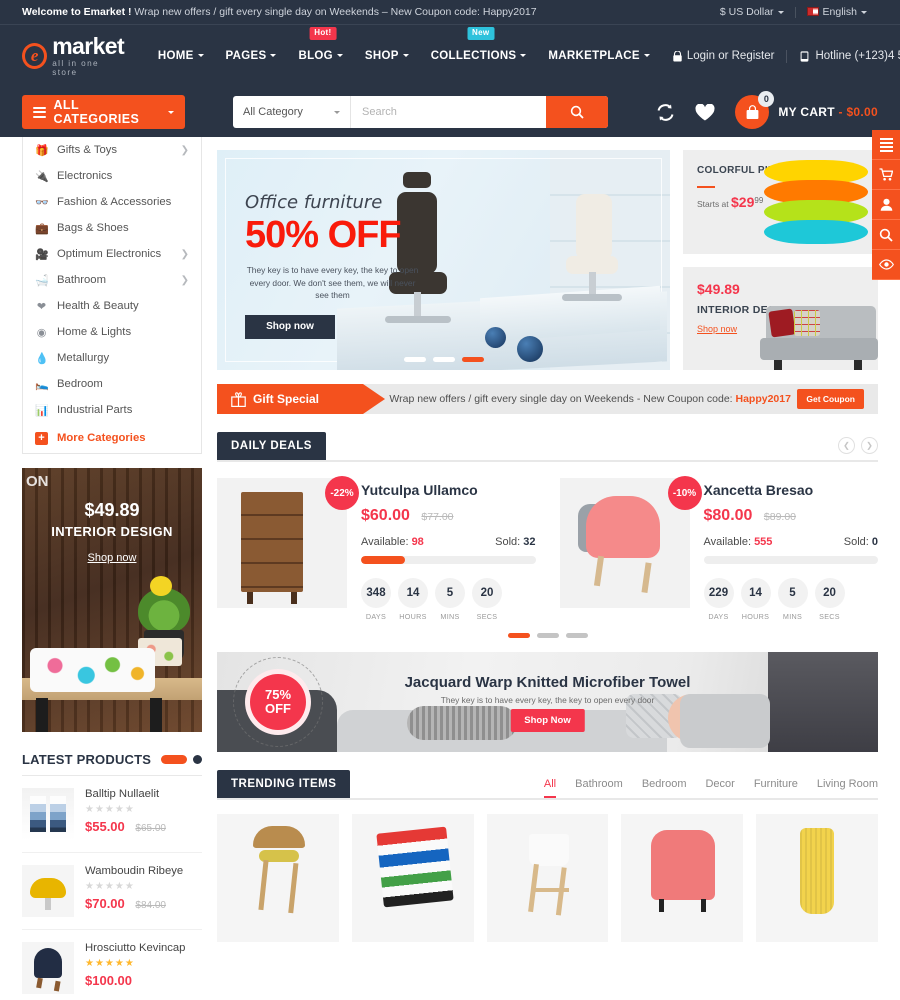 This screenshot has height=1000, width=900. I want to click on sidebar-item-metallurgy: 💧 Metallurgy, so click(112, 358).